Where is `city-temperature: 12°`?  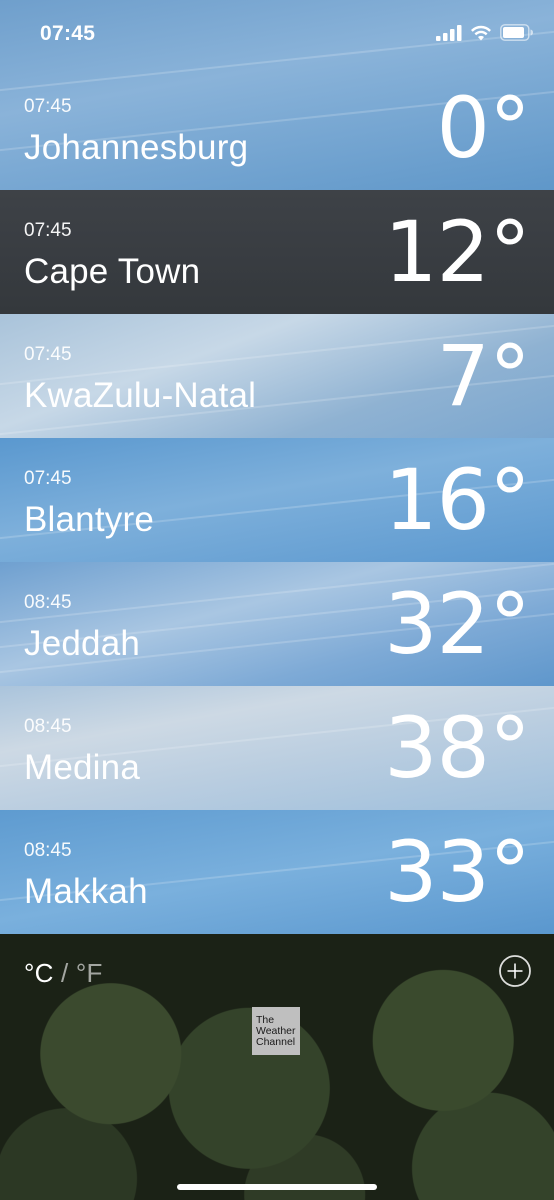 city-temperature: 12° is located at coordinates (457, 252).